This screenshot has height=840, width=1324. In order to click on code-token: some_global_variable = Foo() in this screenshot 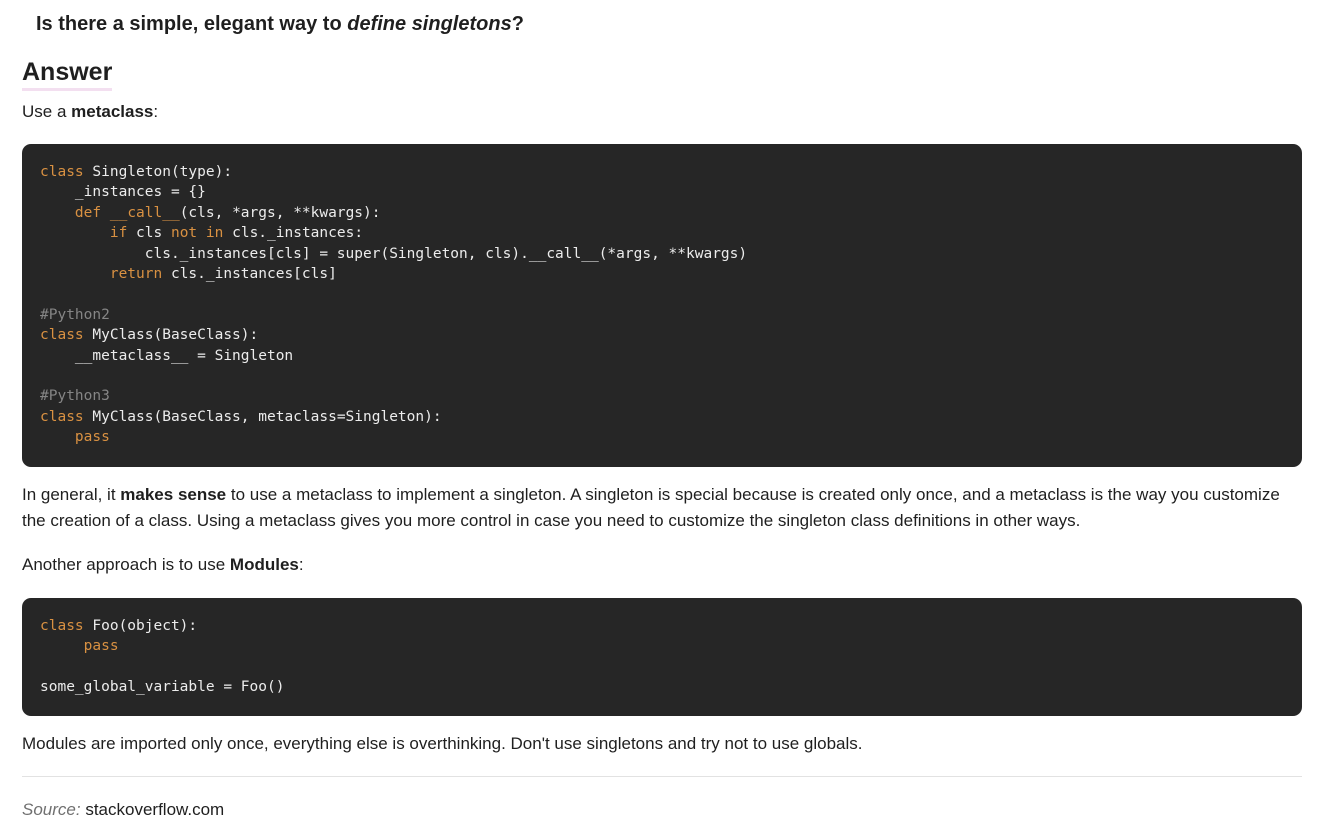, I will do `click(162, 687)`.